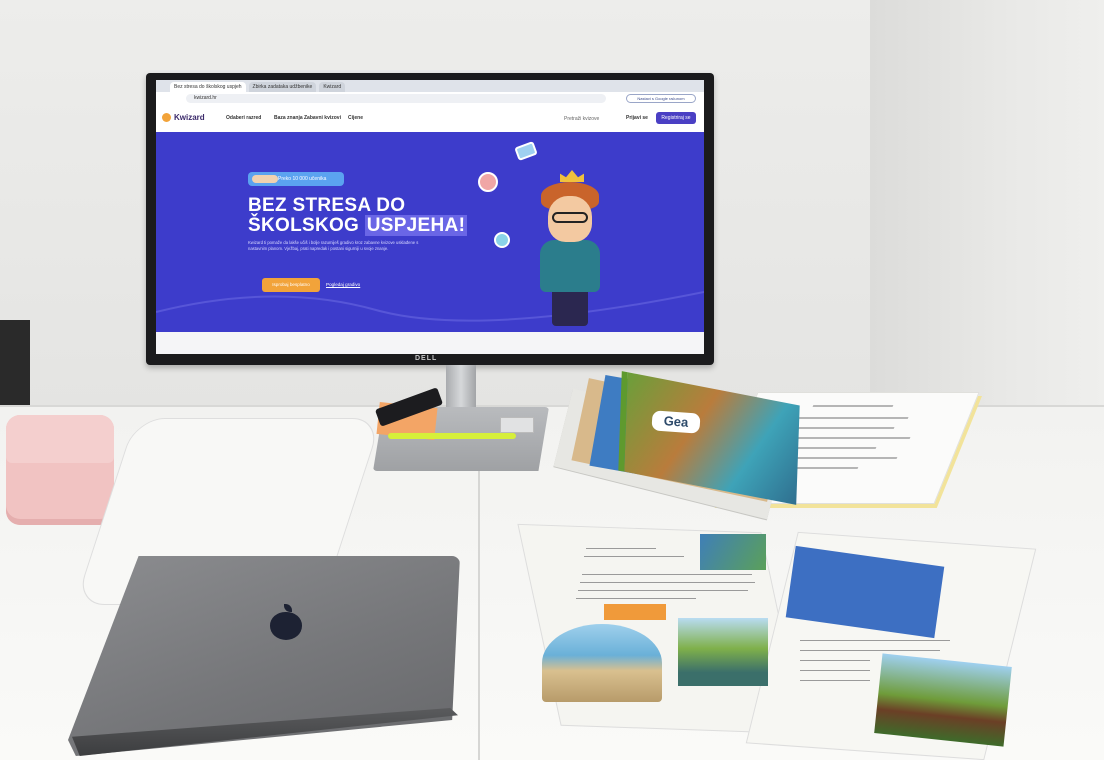  I want to click on house-photo, so click(943, 700).